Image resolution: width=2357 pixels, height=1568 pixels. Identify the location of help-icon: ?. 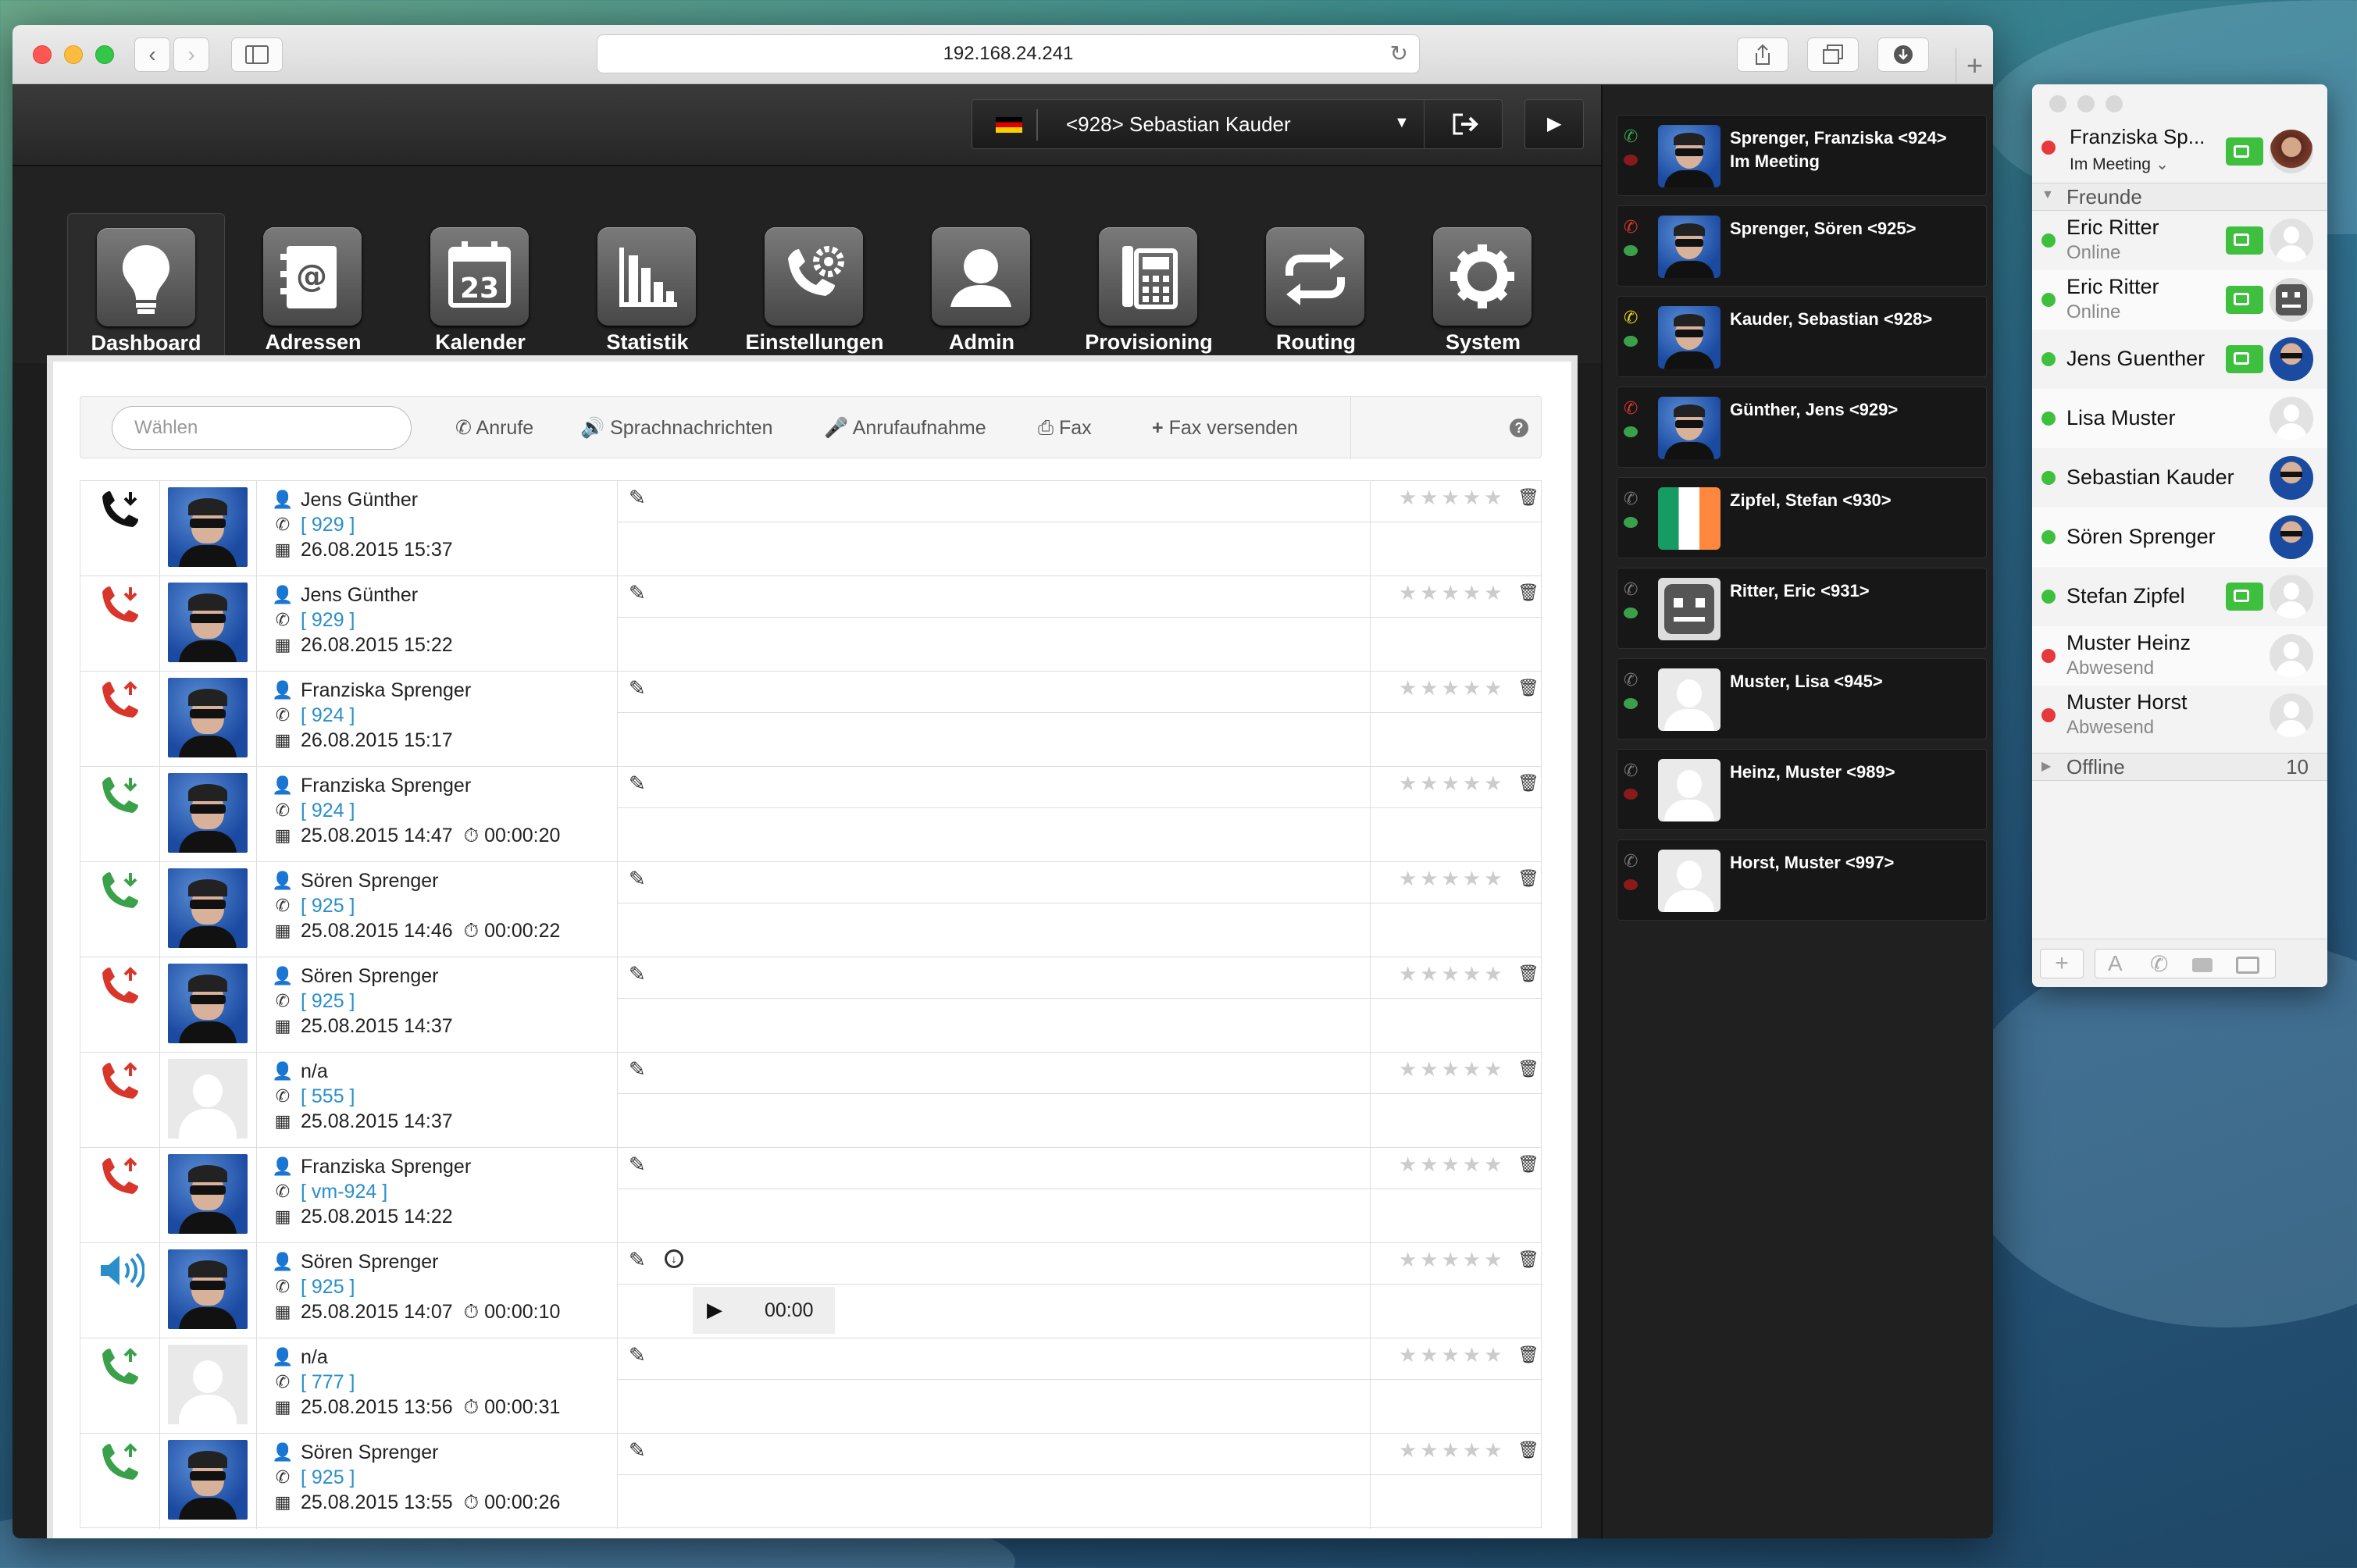
(1519, 428).